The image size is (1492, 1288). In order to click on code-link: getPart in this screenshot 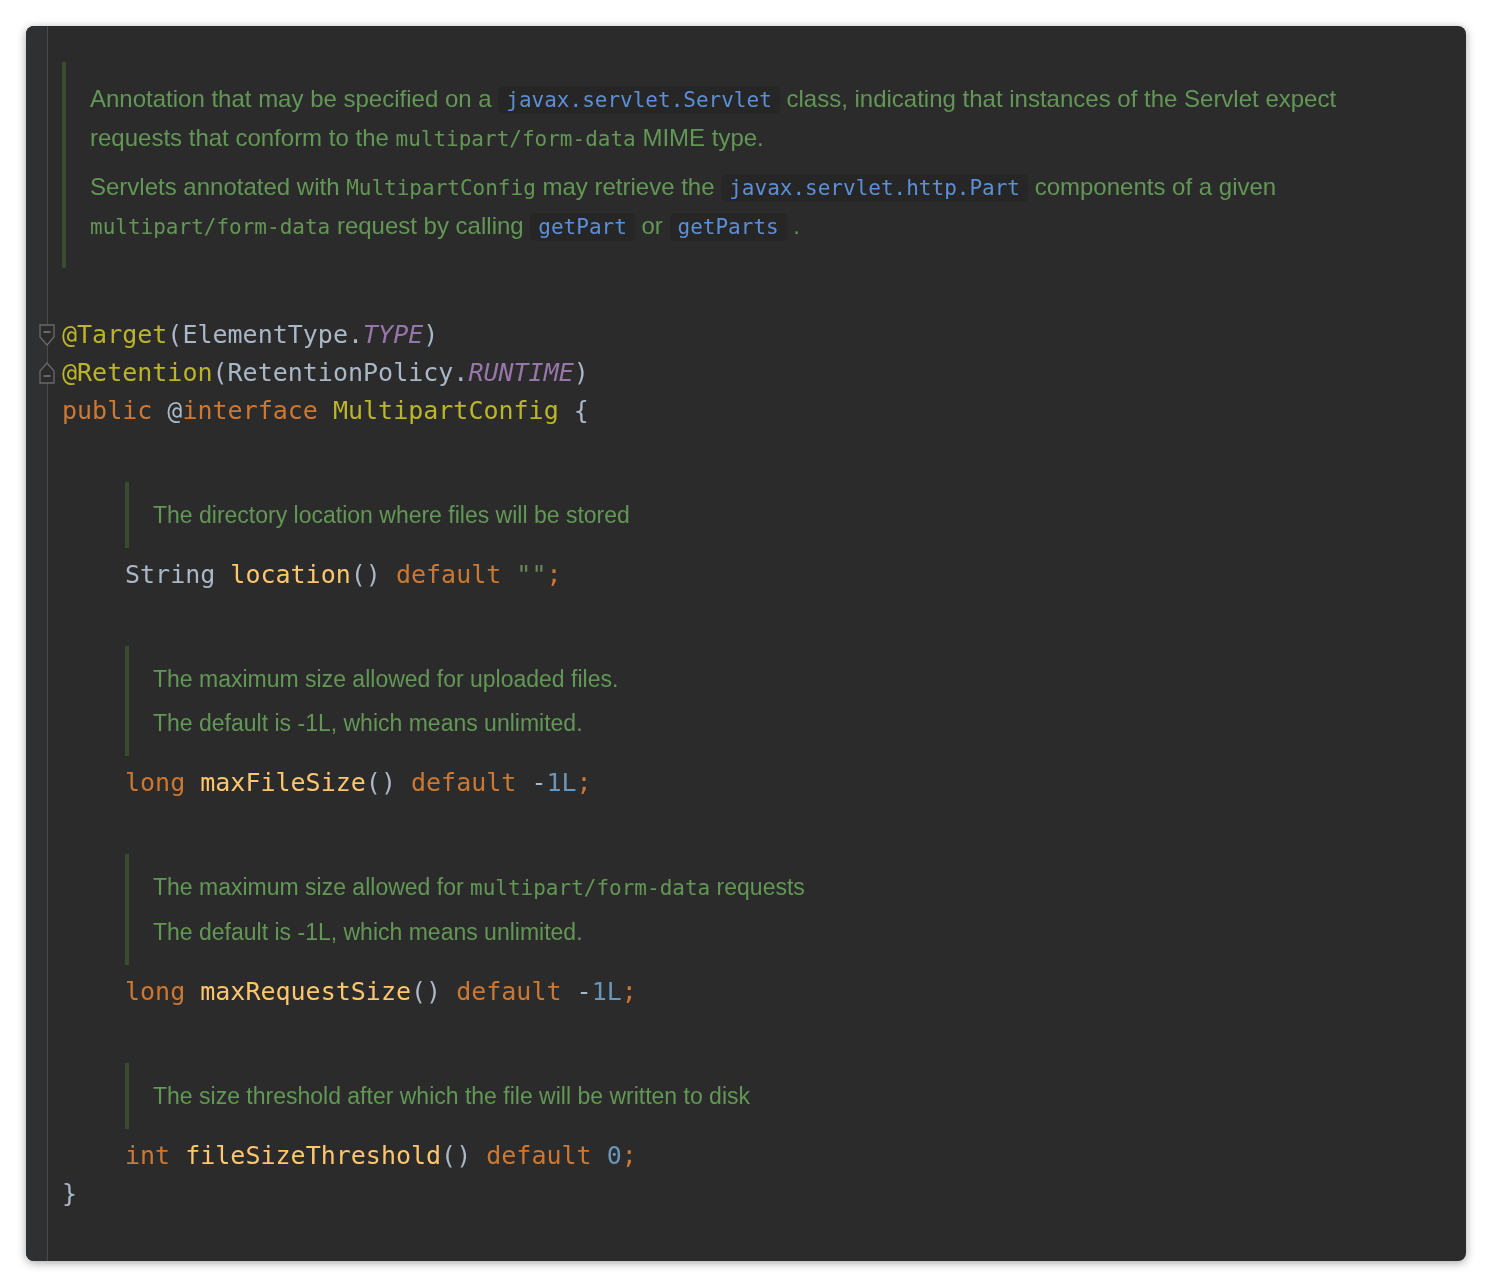, I will do `click(582, 227)`.